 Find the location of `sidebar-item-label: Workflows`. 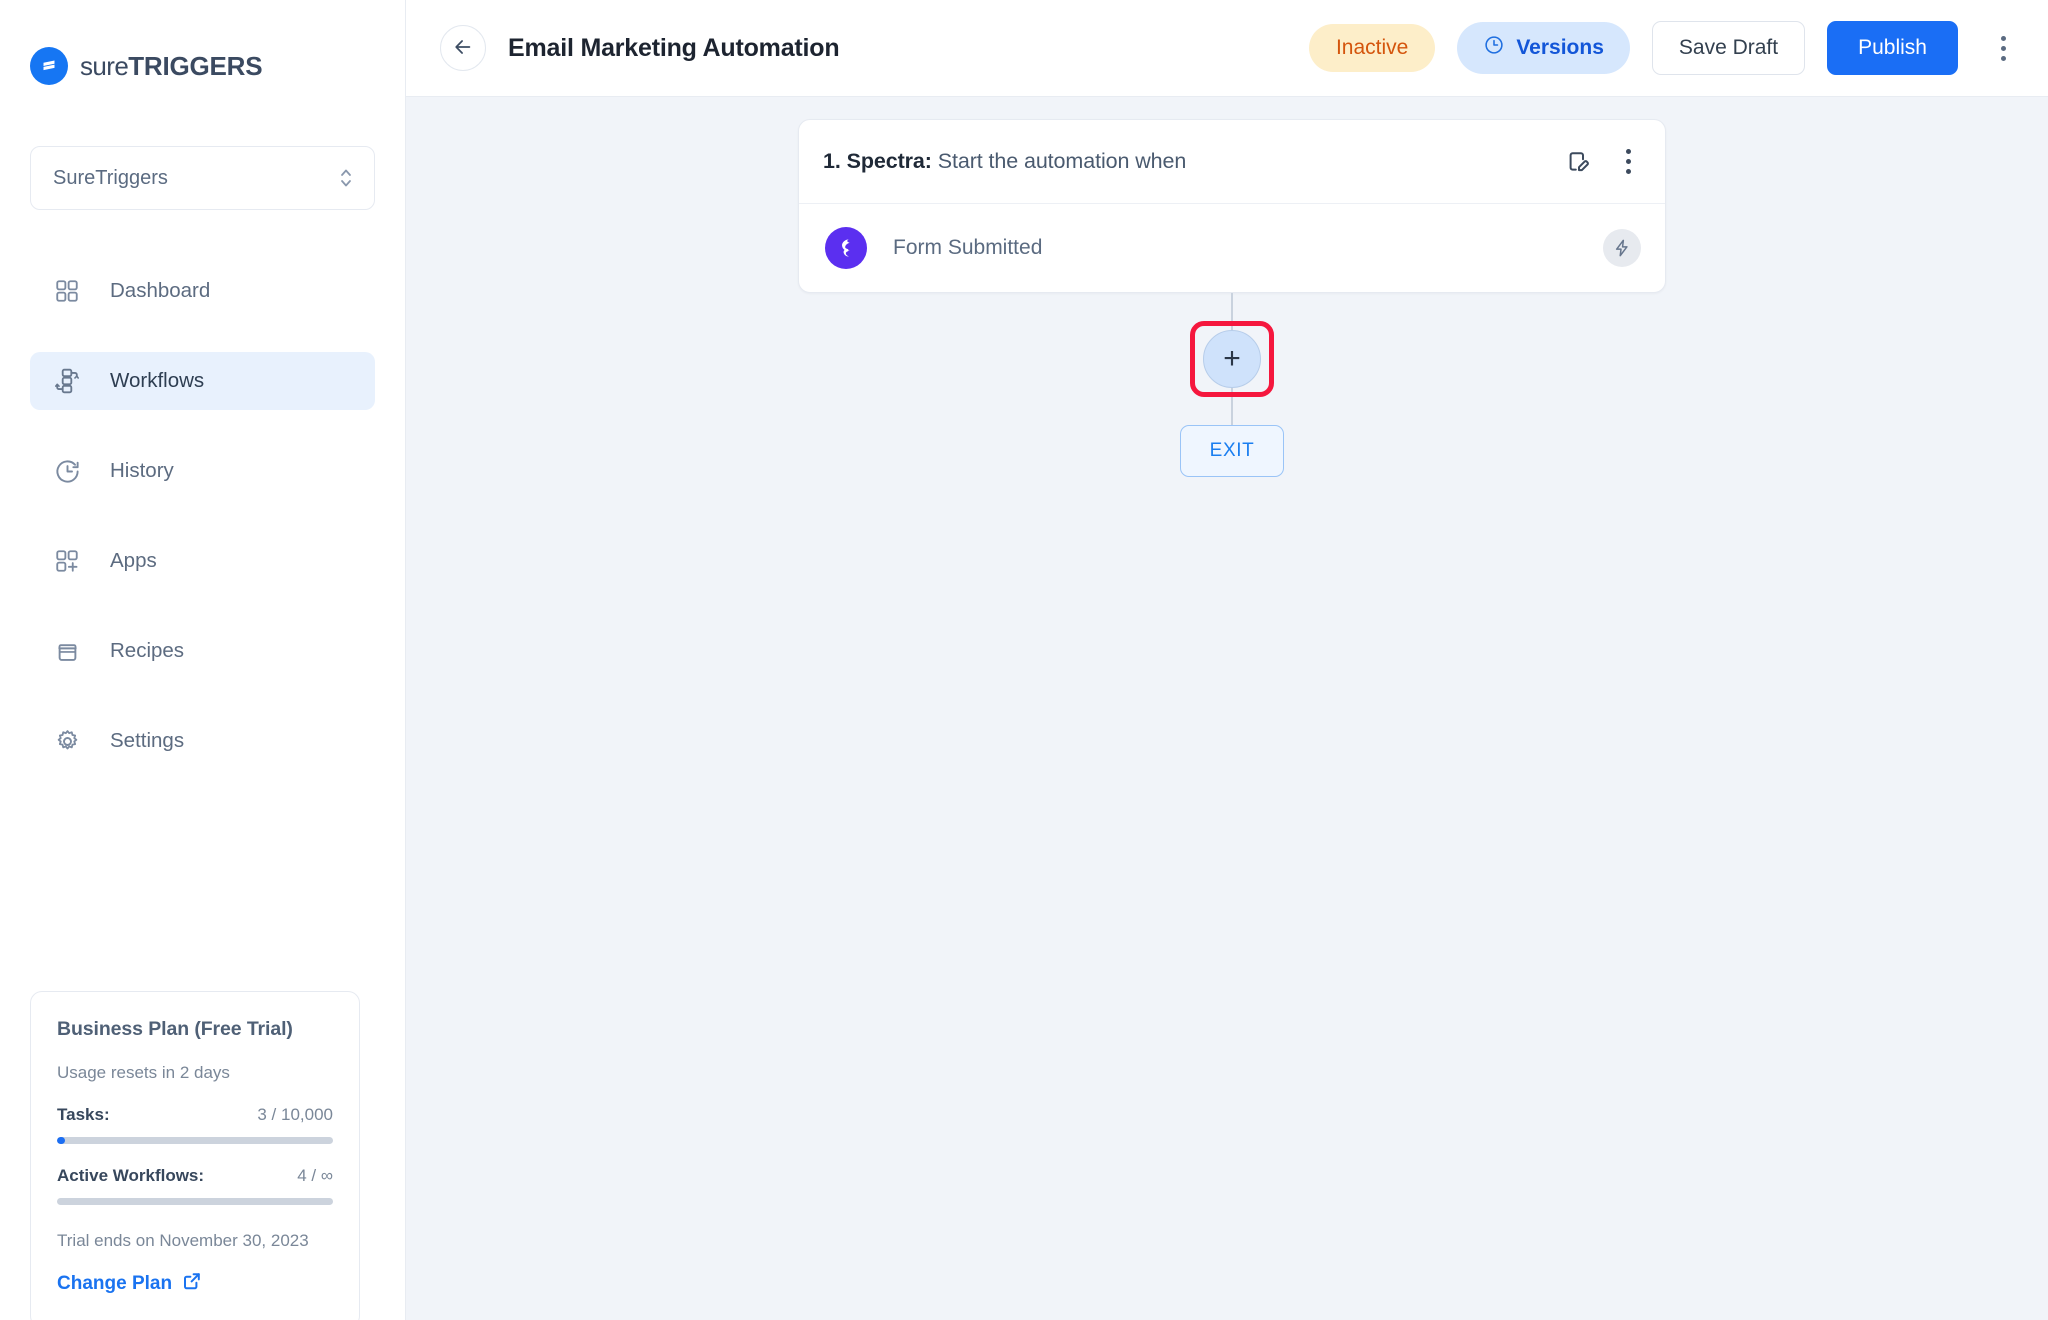

sidebar-item-label: Workflows is located at coordinates (157, 380).